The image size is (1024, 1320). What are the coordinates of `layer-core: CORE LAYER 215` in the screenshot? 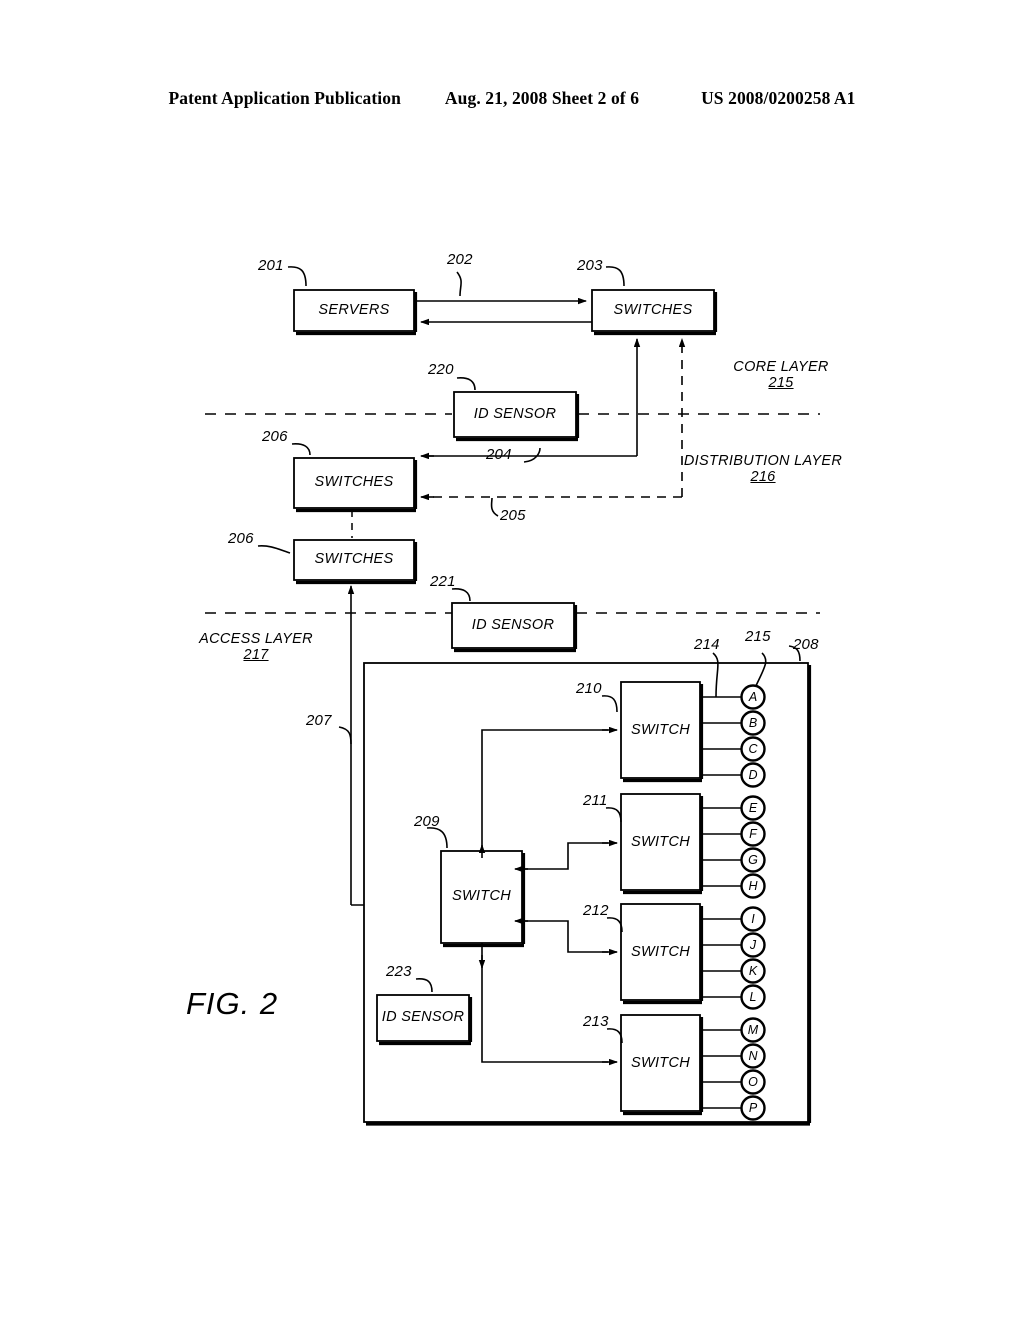 It's located at (781, 375).